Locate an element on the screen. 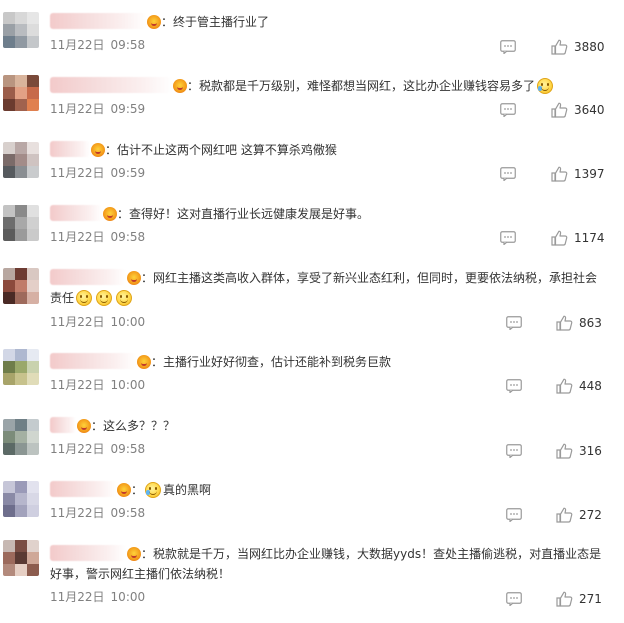  comment-time: 10:00 is located at coordinates (128, 385).